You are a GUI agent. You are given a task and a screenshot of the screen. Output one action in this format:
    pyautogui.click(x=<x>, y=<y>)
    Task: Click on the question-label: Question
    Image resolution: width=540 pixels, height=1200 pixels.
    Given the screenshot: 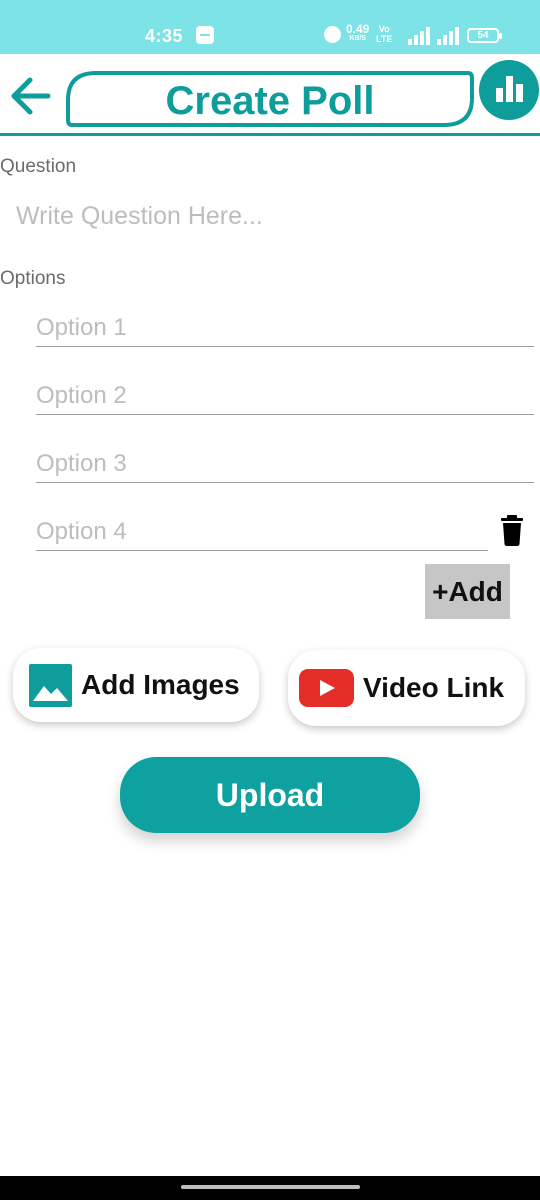 What is the action you would take?
    pyautogui.click(x=38, y=166)
    